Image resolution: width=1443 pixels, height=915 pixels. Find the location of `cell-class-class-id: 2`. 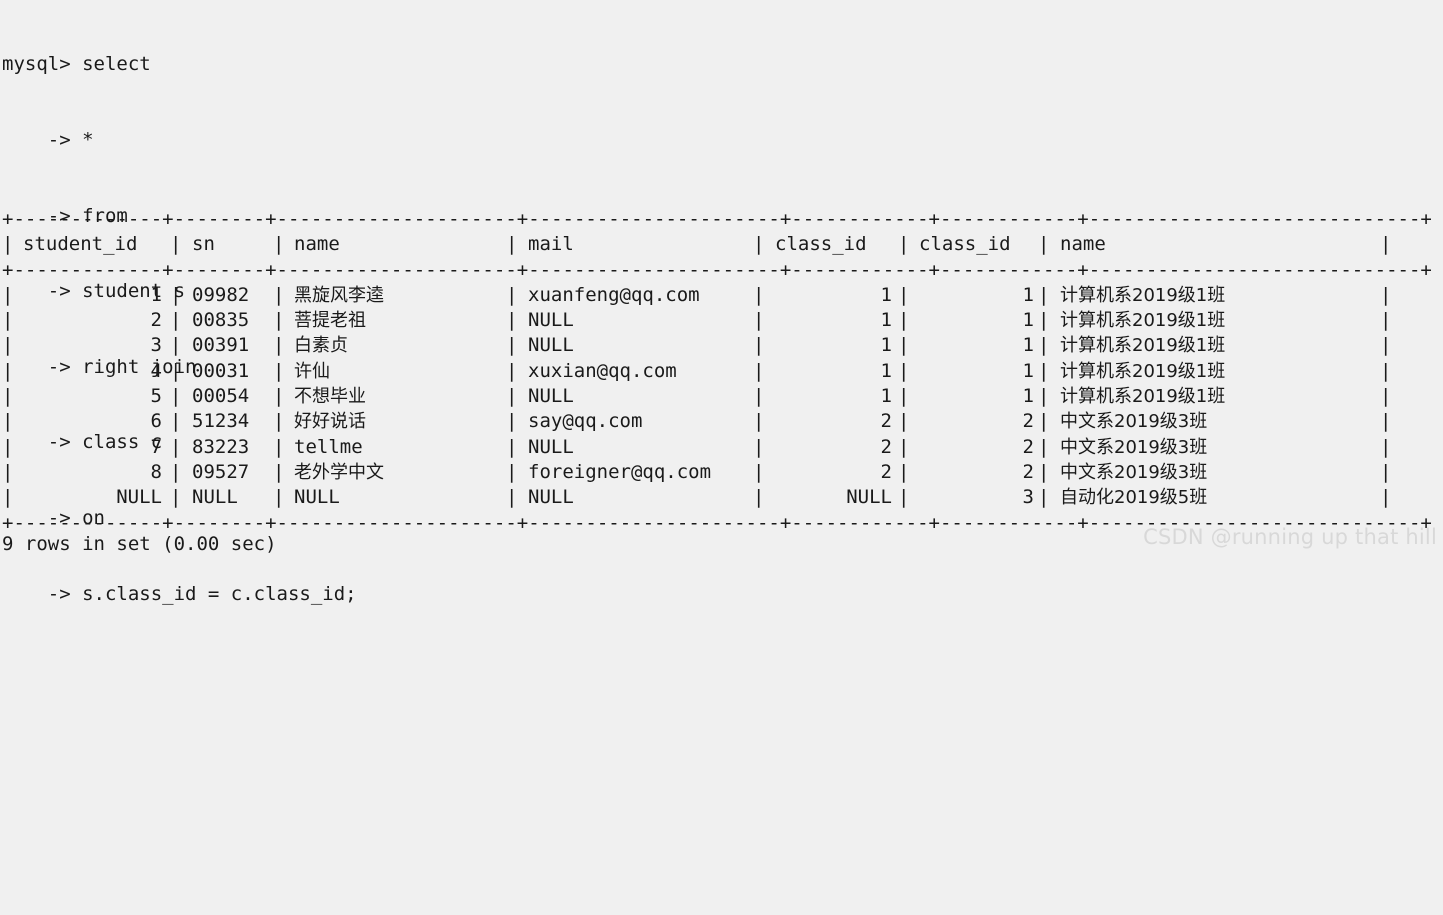

cell-class-class-id: 2 is located at coordinates (1028, 471).